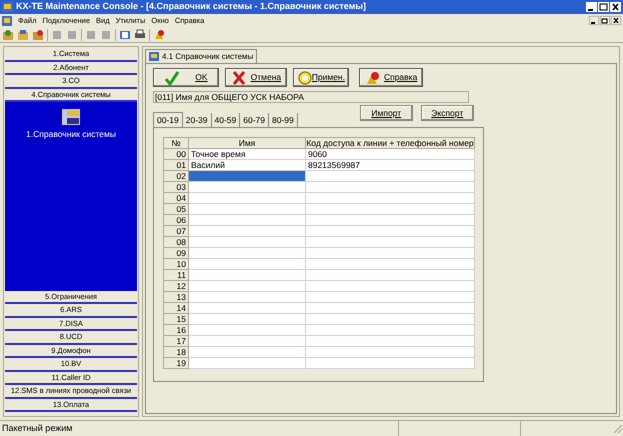 This screenshot has height=436, width=623. I want to click on app-icon, so click(7, 7).